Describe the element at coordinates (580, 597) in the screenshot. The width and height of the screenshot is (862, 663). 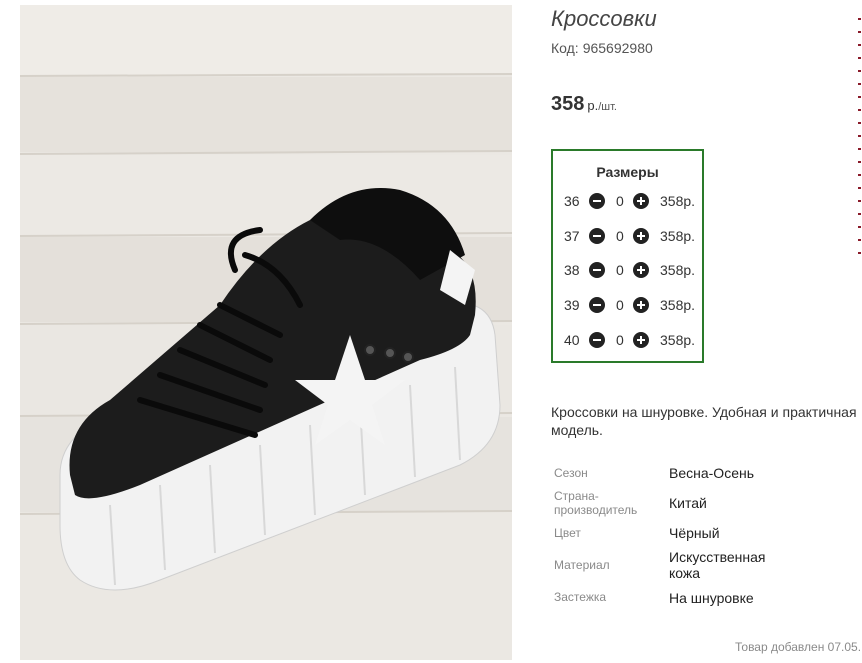
I see `attr-name-fastener: Застежка` at that location.